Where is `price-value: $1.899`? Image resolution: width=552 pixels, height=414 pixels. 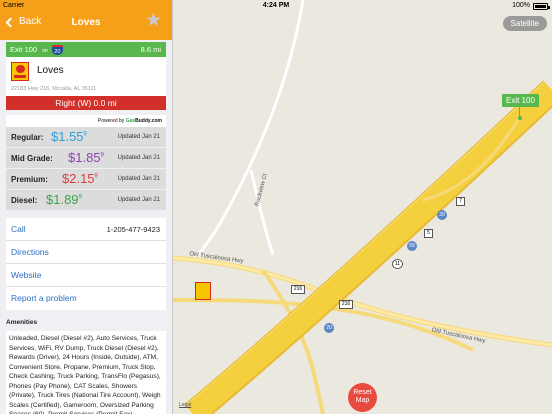
price-value: $1.899 is located at coordinates (64, 199).